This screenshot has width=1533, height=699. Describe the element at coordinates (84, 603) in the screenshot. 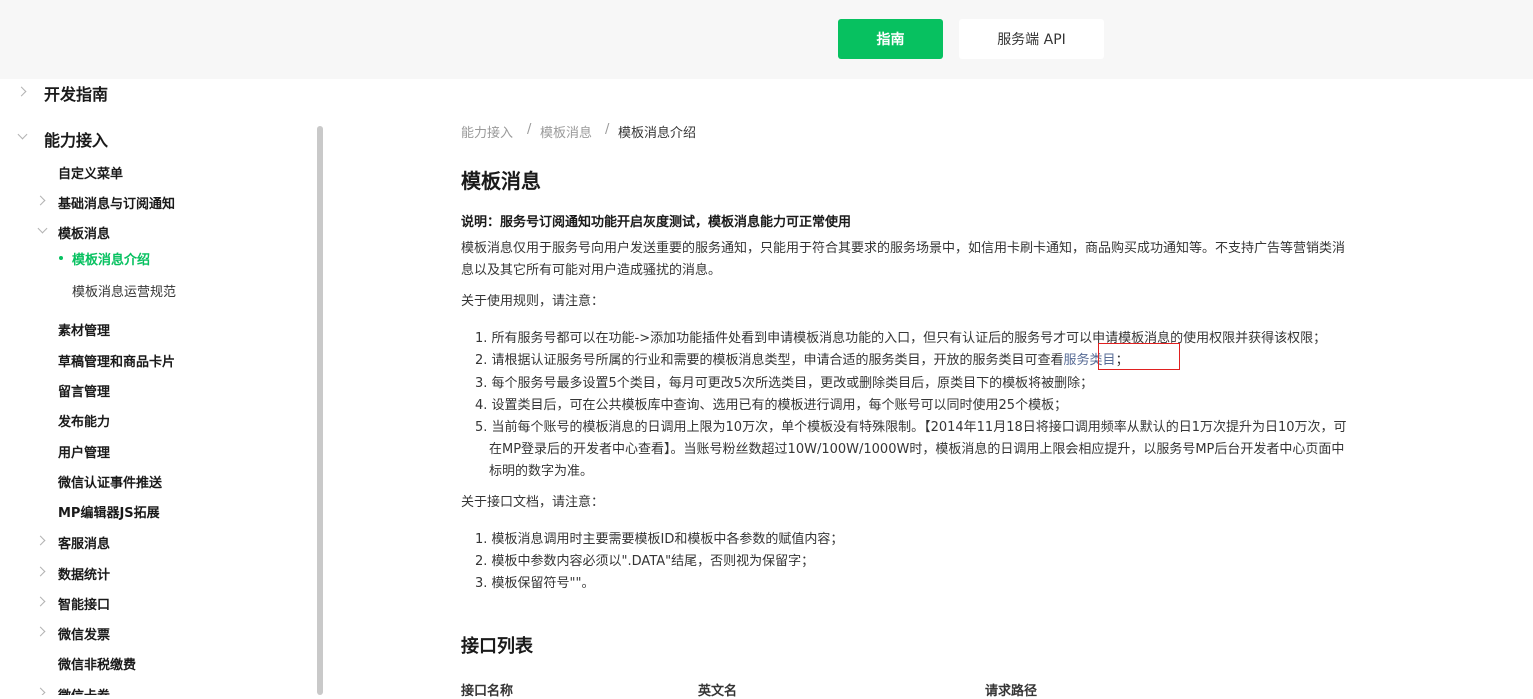

I see `sidebar-item-smart-api: 智能接口` at that location.